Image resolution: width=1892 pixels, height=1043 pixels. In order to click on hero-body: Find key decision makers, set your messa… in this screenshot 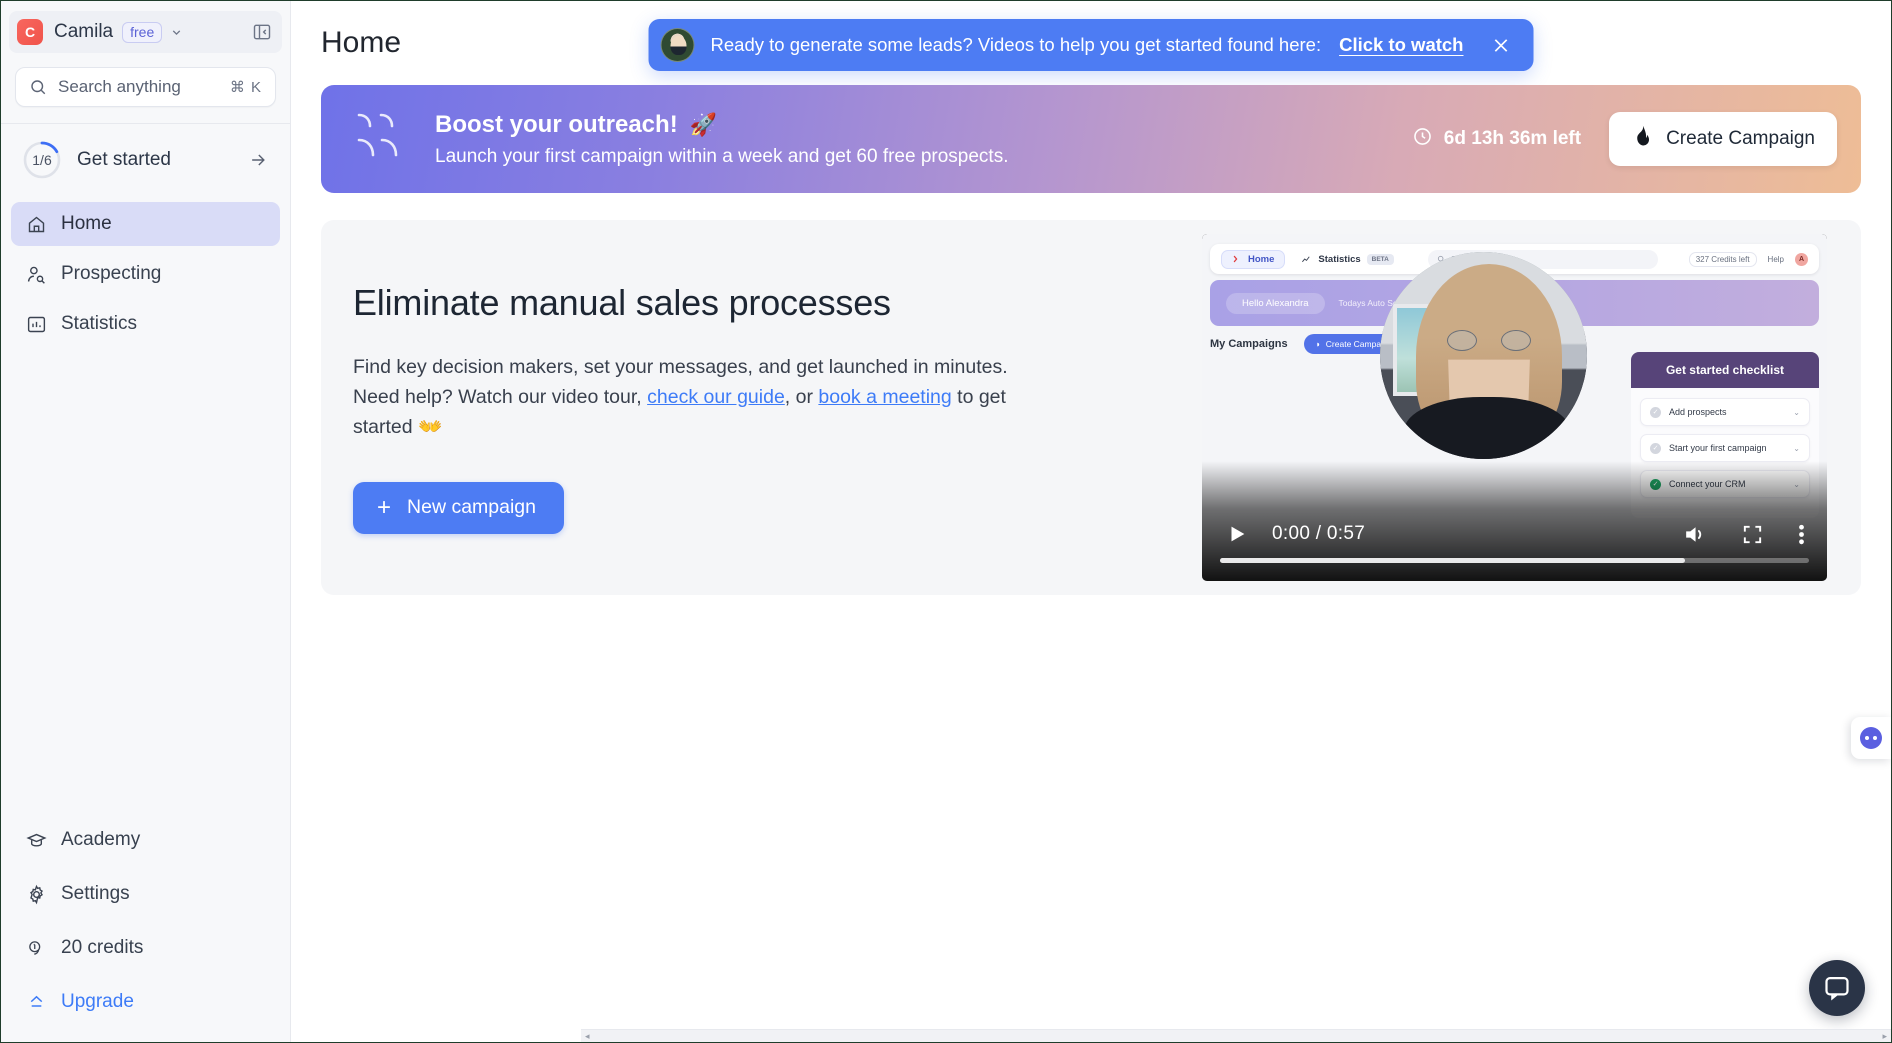, I will do `click(683, 397)`.